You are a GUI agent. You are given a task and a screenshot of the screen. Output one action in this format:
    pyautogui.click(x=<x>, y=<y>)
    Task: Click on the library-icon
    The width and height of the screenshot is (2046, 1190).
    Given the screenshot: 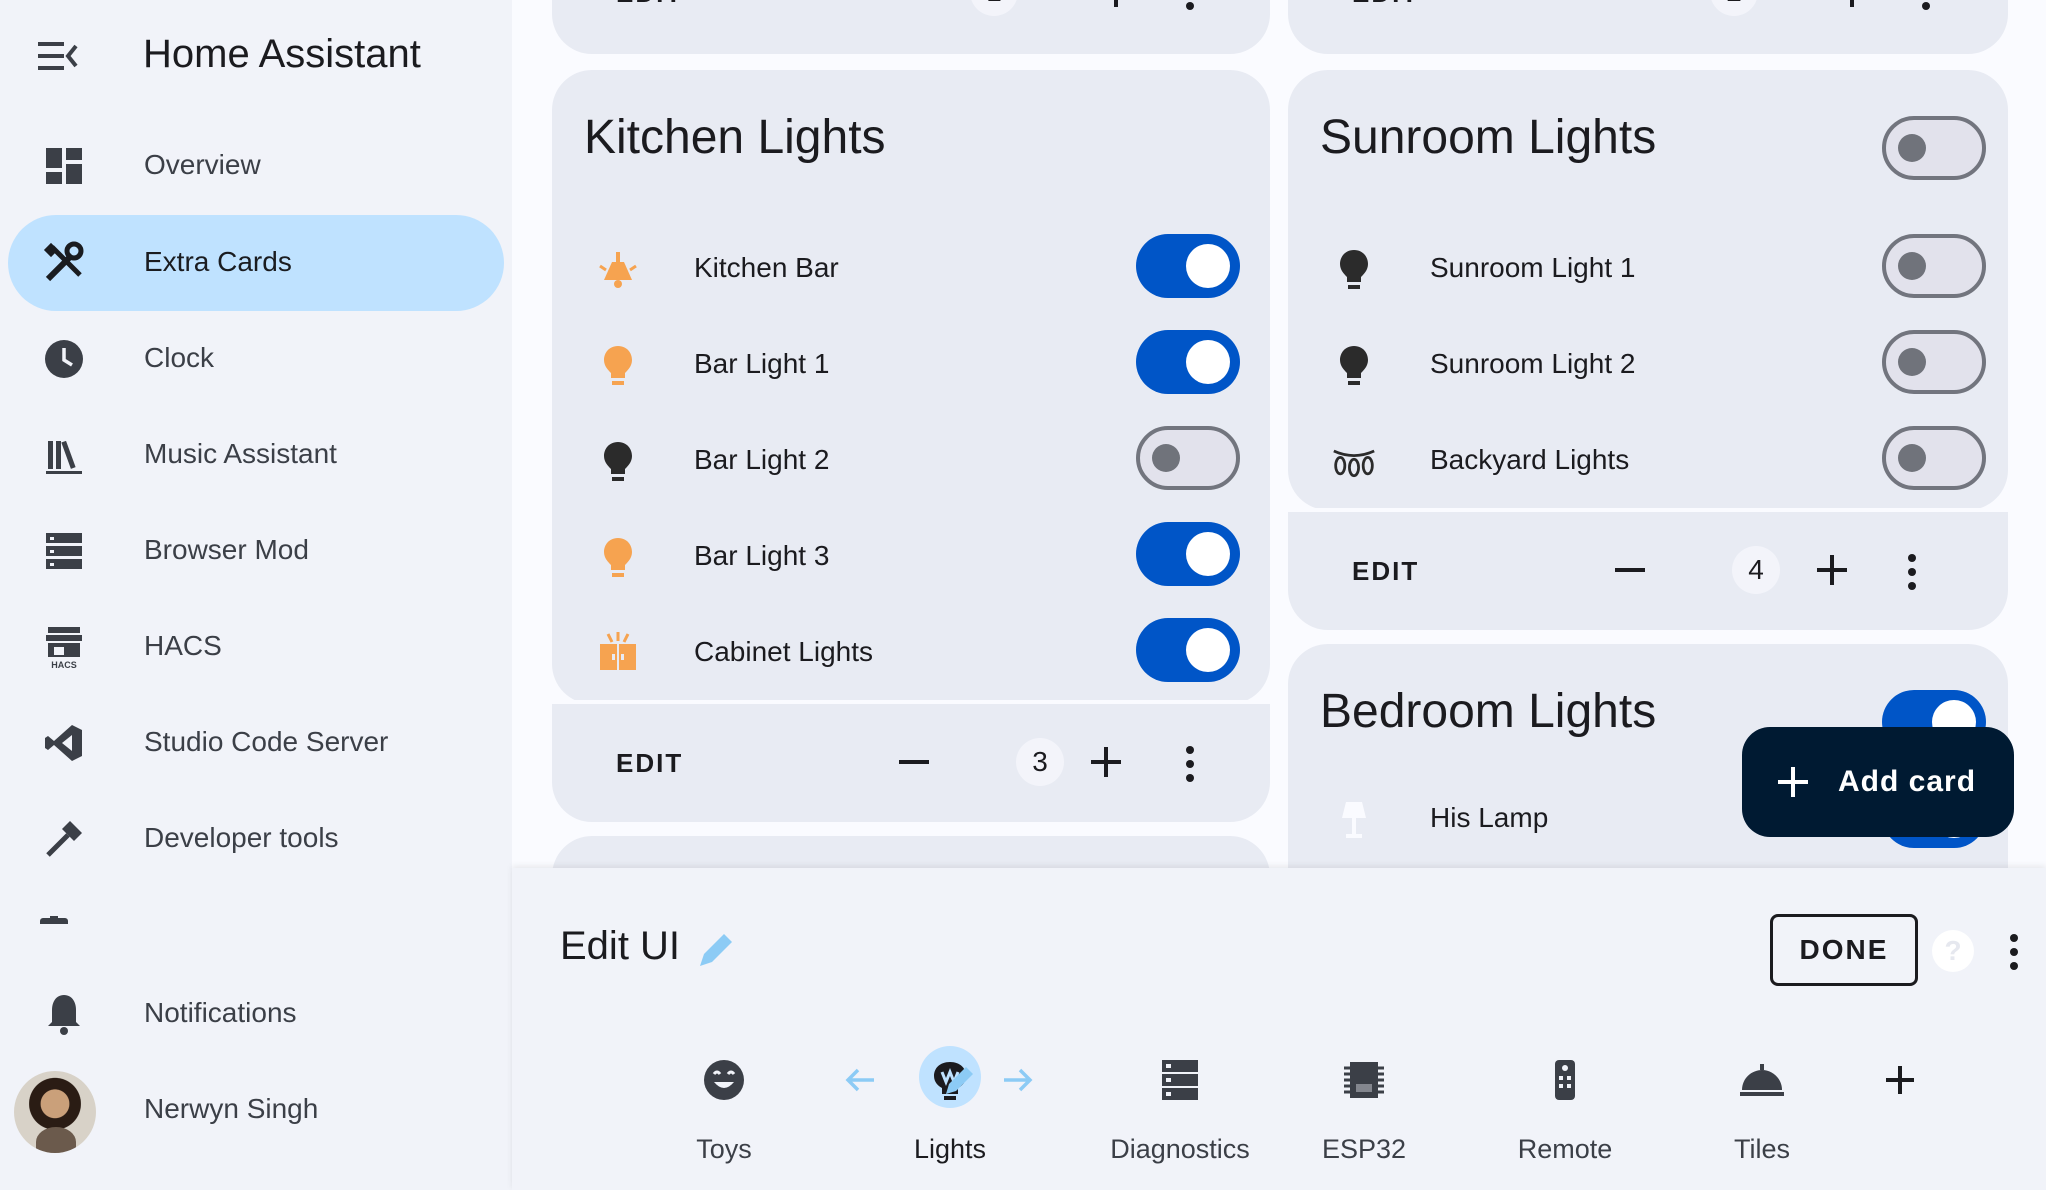 What is the action you would take?
    pyautogui.click(x=64, y=455)
    